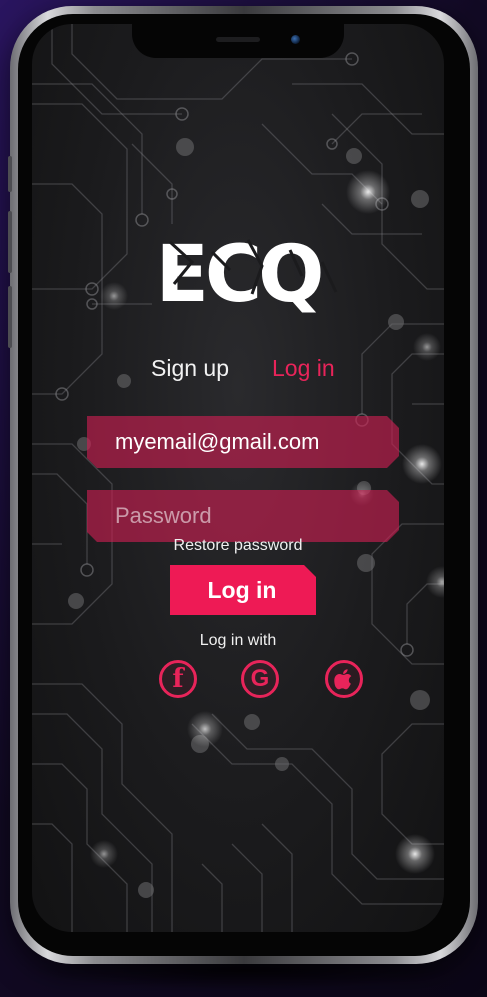  I want to click on speaker-grille, so click(238, 39).